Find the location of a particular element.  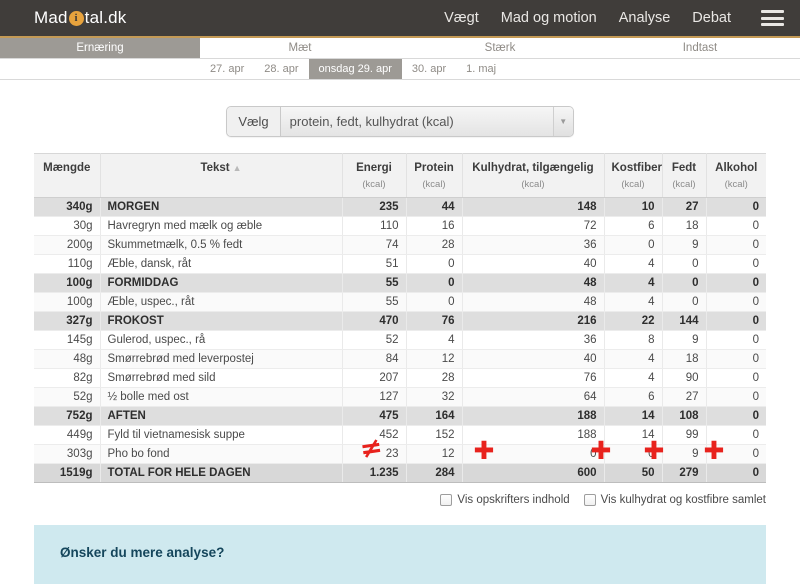

cell-fedt: 9 is located at coordinates (684, 340).